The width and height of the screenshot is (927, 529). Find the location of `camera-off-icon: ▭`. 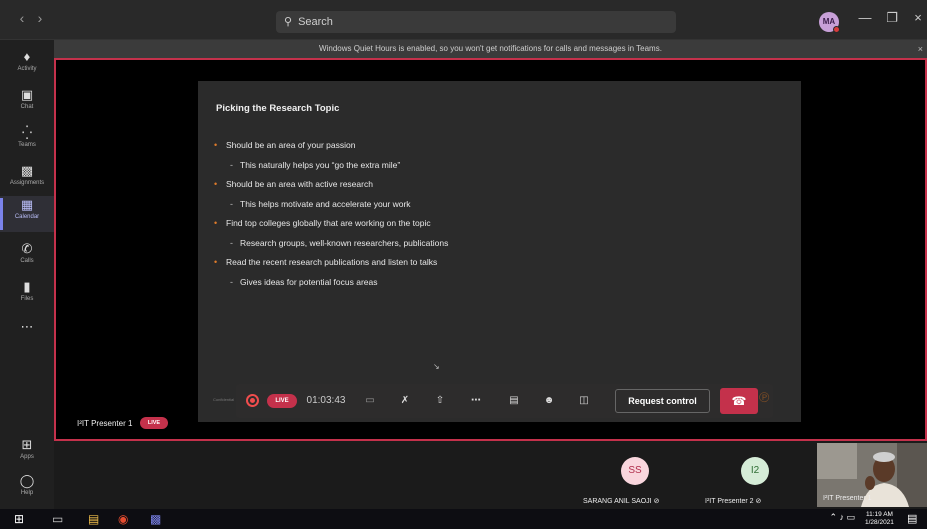

camera-off-icon: ▭ is located at coordinates (370, 401).